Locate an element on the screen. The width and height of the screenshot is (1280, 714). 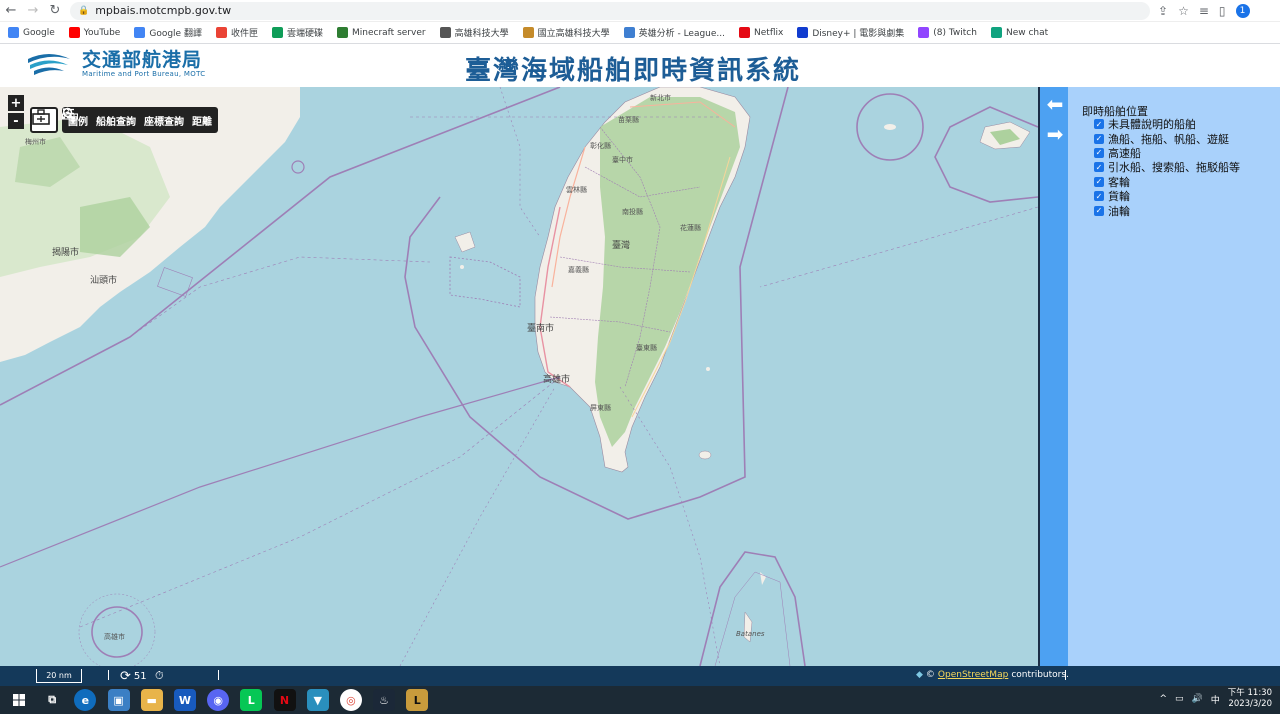
gmail-icon is located at coordinates (221, 32).